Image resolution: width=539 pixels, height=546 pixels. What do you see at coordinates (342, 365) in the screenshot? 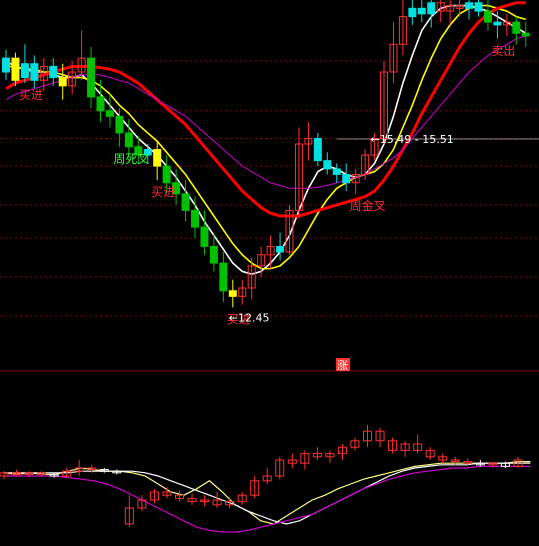
I see `indicator-badge: 涨` at bounding box center [342, 365].